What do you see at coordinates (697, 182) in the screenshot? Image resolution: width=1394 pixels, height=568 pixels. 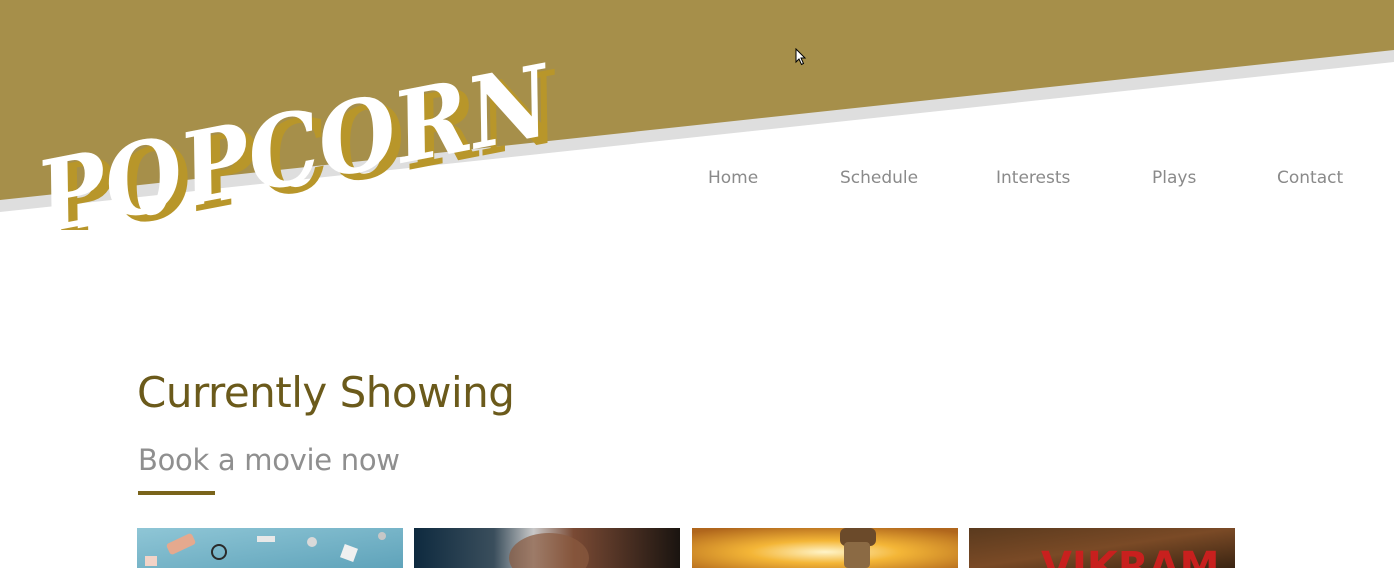 I see `main-nav: Home Schedule Interests Plays Contact` at bounding box center [697, 182].